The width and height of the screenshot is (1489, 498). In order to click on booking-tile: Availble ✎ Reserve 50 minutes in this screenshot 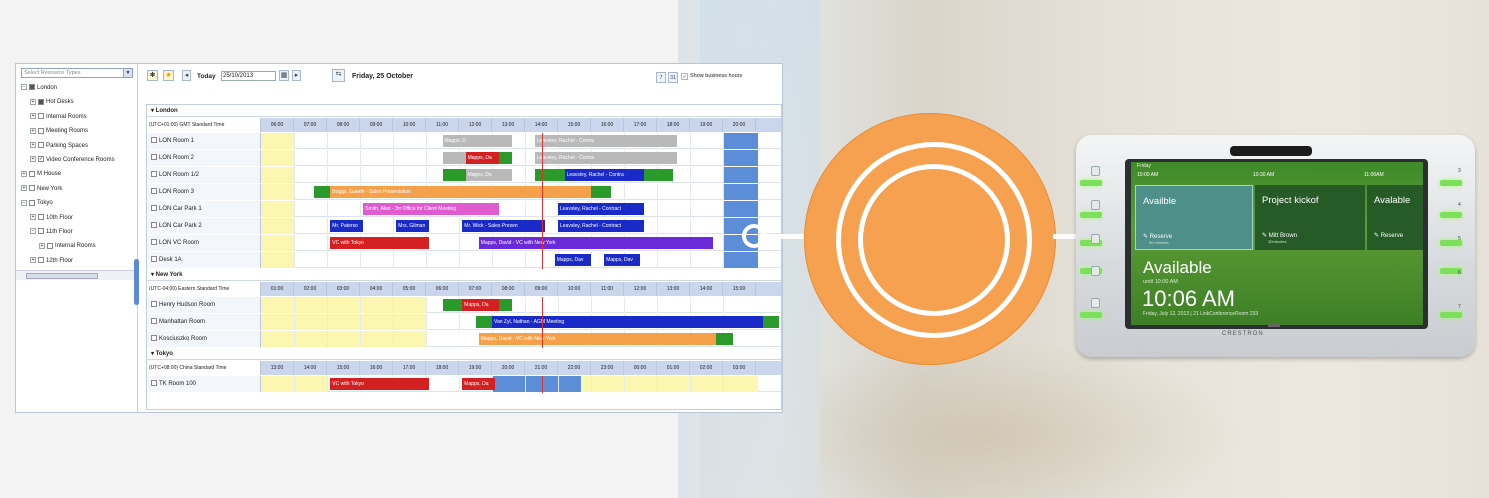, I will do `click(1194, 217)`.